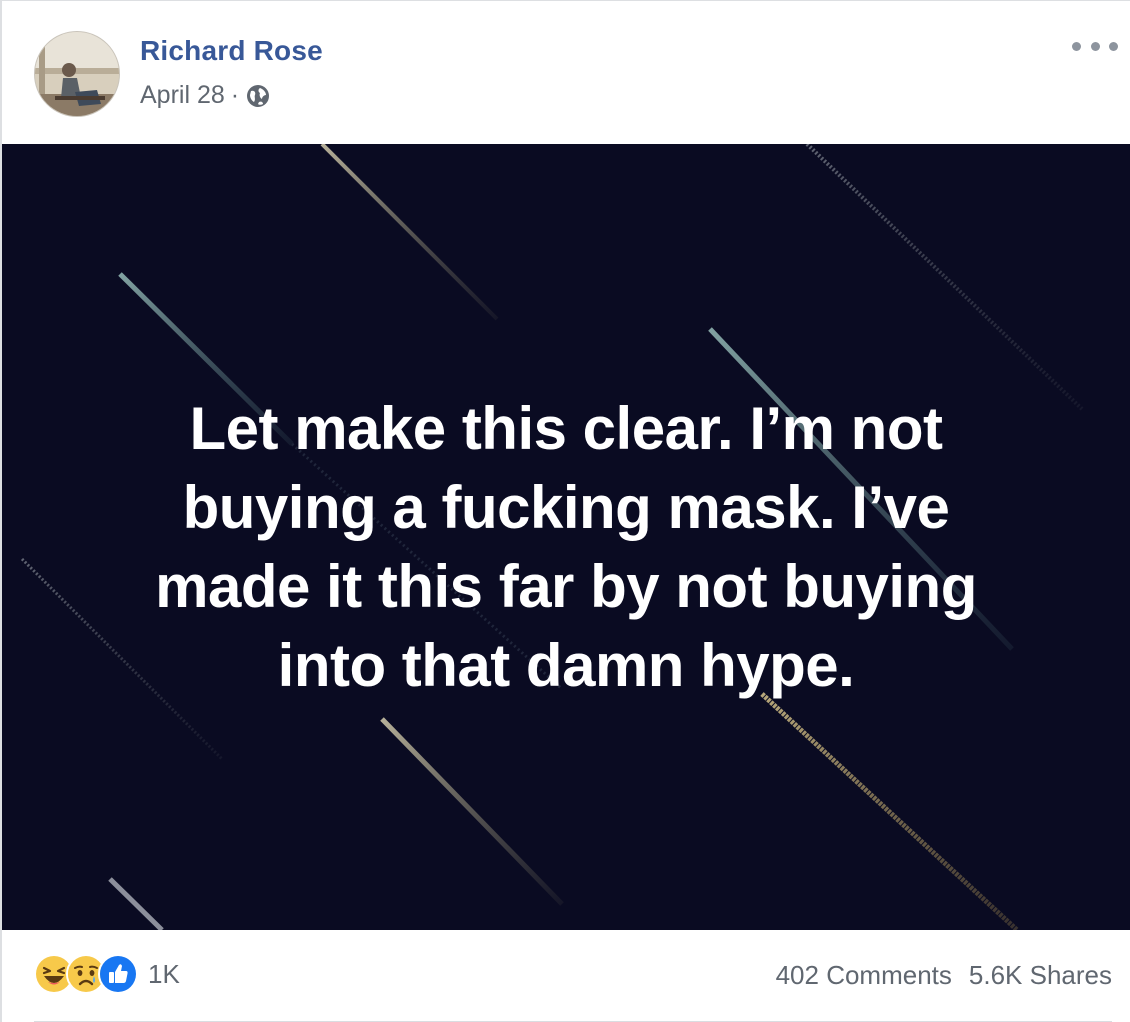 The image size is (1130, 1022). I want to click on more-options-icon, so click(1095, 46).